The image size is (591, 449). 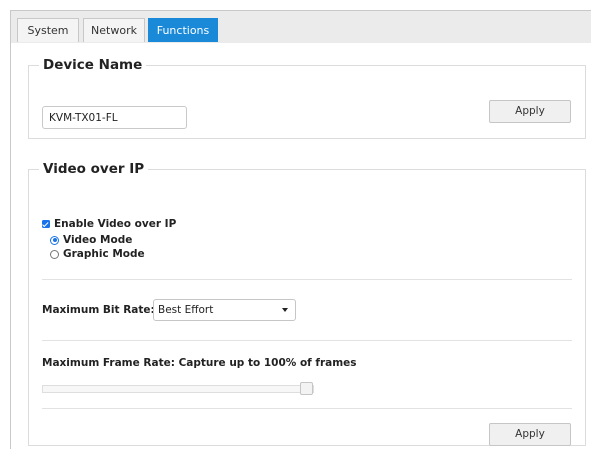 What do you see at coordinates (48, 30) in the screenshot?
I see `tab-system: System` at bounding box center [48, 30].